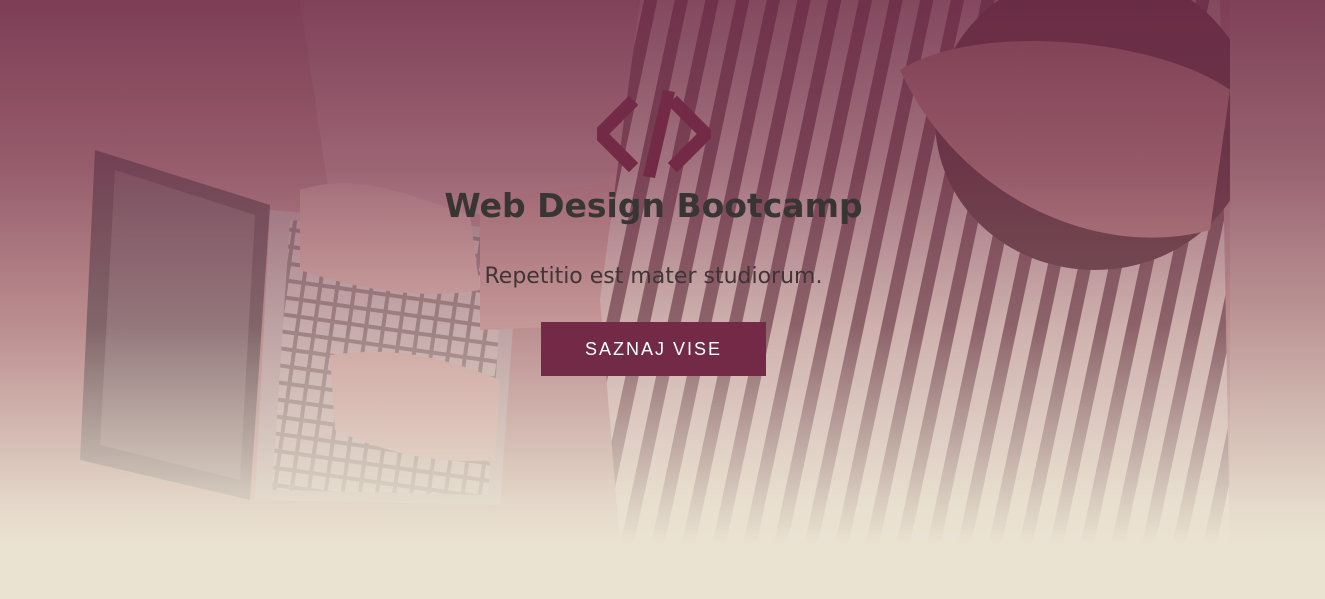 This screenshot has height=599, width=1325. Describe the element at coordinates (653, 276) in the screenshot. I see `hero-subtitle: Repetitio est mater studiorum.` at that location.